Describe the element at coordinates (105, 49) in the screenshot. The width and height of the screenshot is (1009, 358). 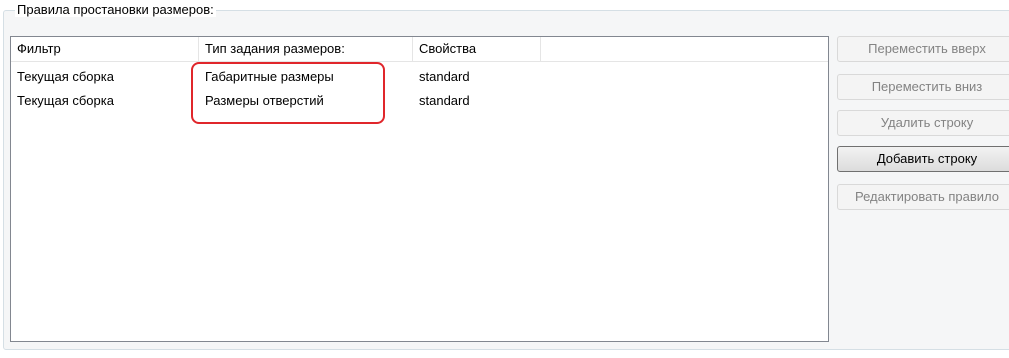
I see `column-header-filter: Фильтр` at that location.